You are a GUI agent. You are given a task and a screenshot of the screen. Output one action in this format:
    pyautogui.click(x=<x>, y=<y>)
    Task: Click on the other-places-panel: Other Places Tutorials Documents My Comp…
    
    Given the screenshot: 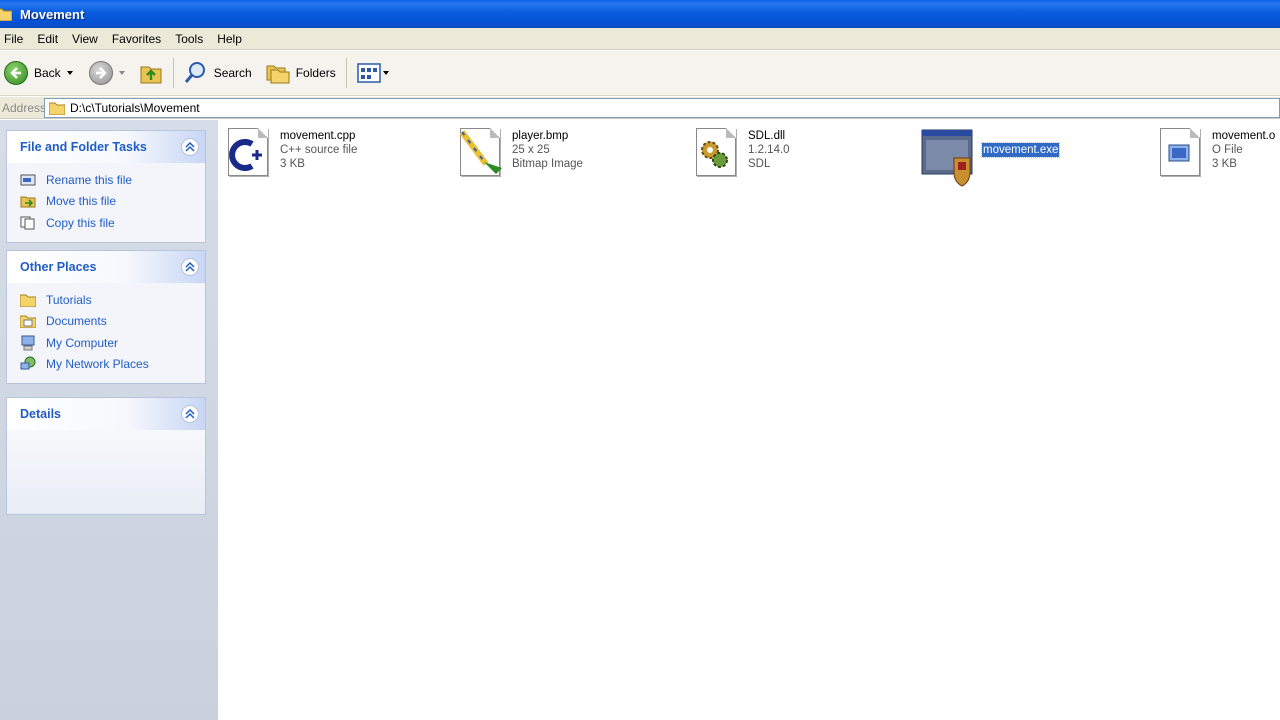 What is the action you would take?
    pyautogui.click(x=106, y=317)
    